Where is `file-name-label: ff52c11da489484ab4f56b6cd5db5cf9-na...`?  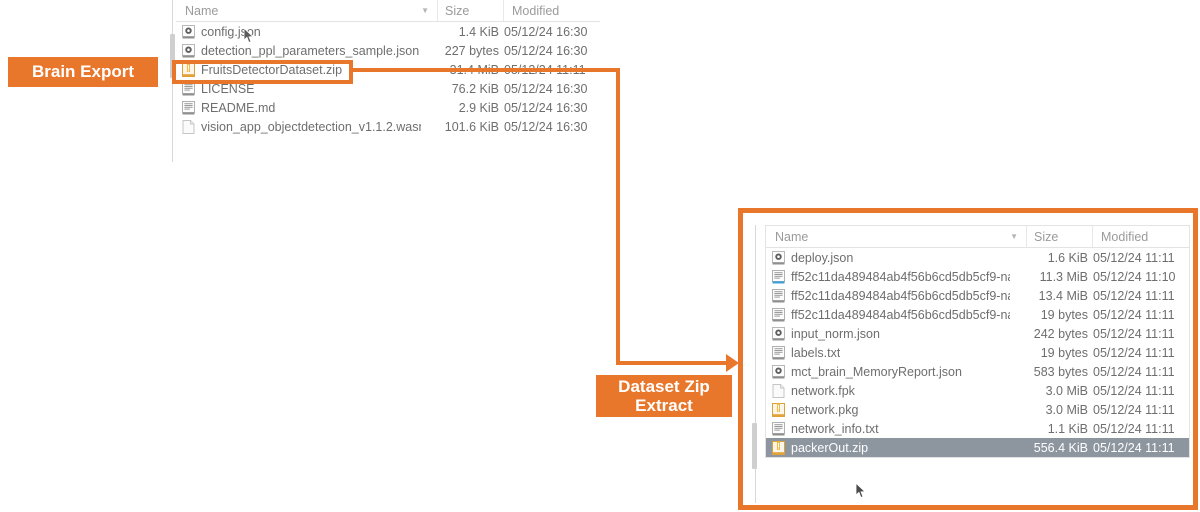
file-name-label: ff52c11da489484ab4f56b6cd5db5cf9-na... is located at coordinates (900, 314).